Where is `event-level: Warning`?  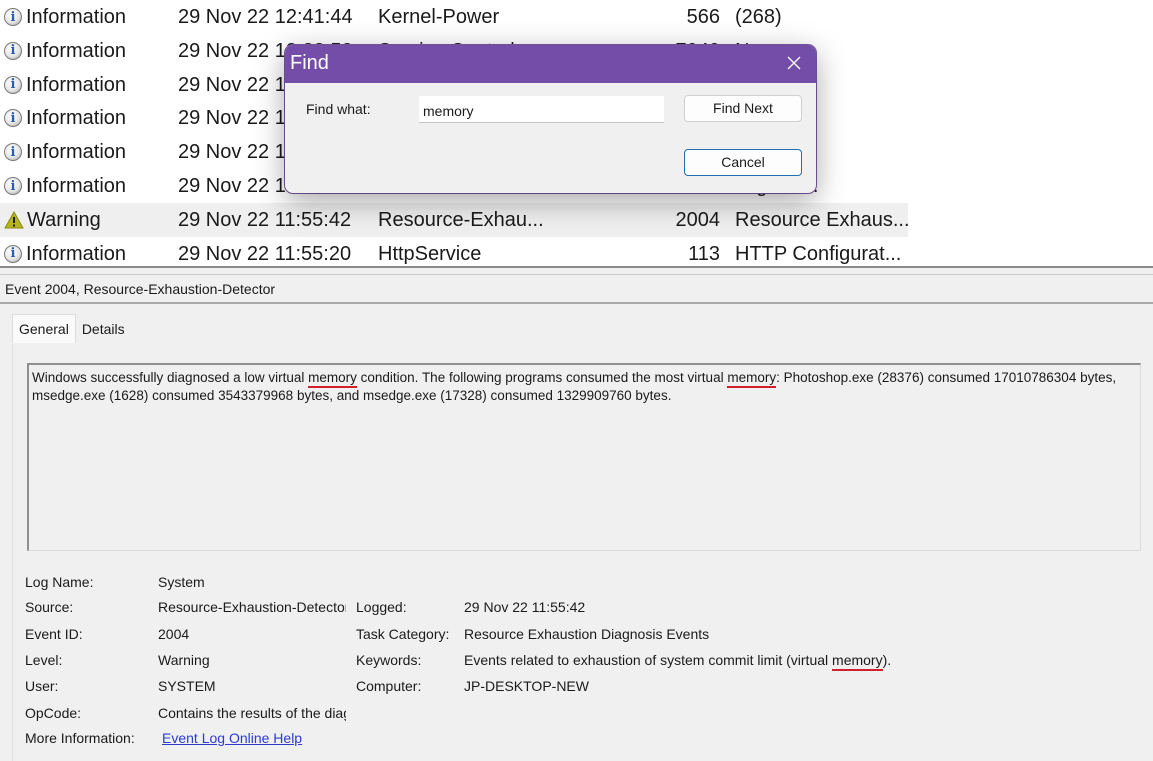
event-level: Warning is located at coordinates (52, 220).